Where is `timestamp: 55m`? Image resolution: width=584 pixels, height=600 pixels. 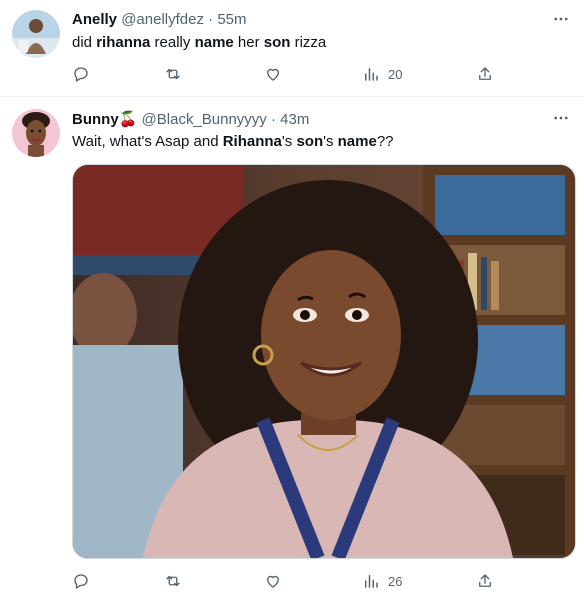 timestamp: 55m is located at coordinates (231, 19).